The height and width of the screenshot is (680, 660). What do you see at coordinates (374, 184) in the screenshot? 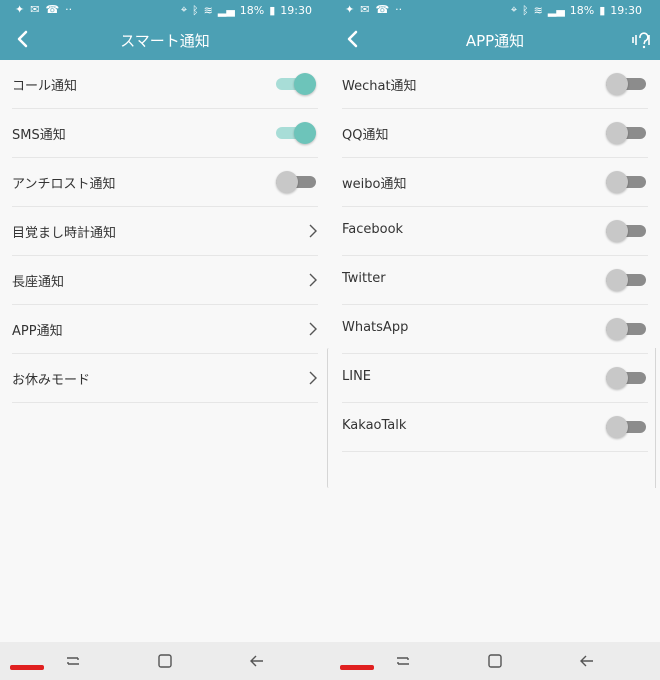
I see `settings-row-label: weibo通知` at bounding box center [374, 184].